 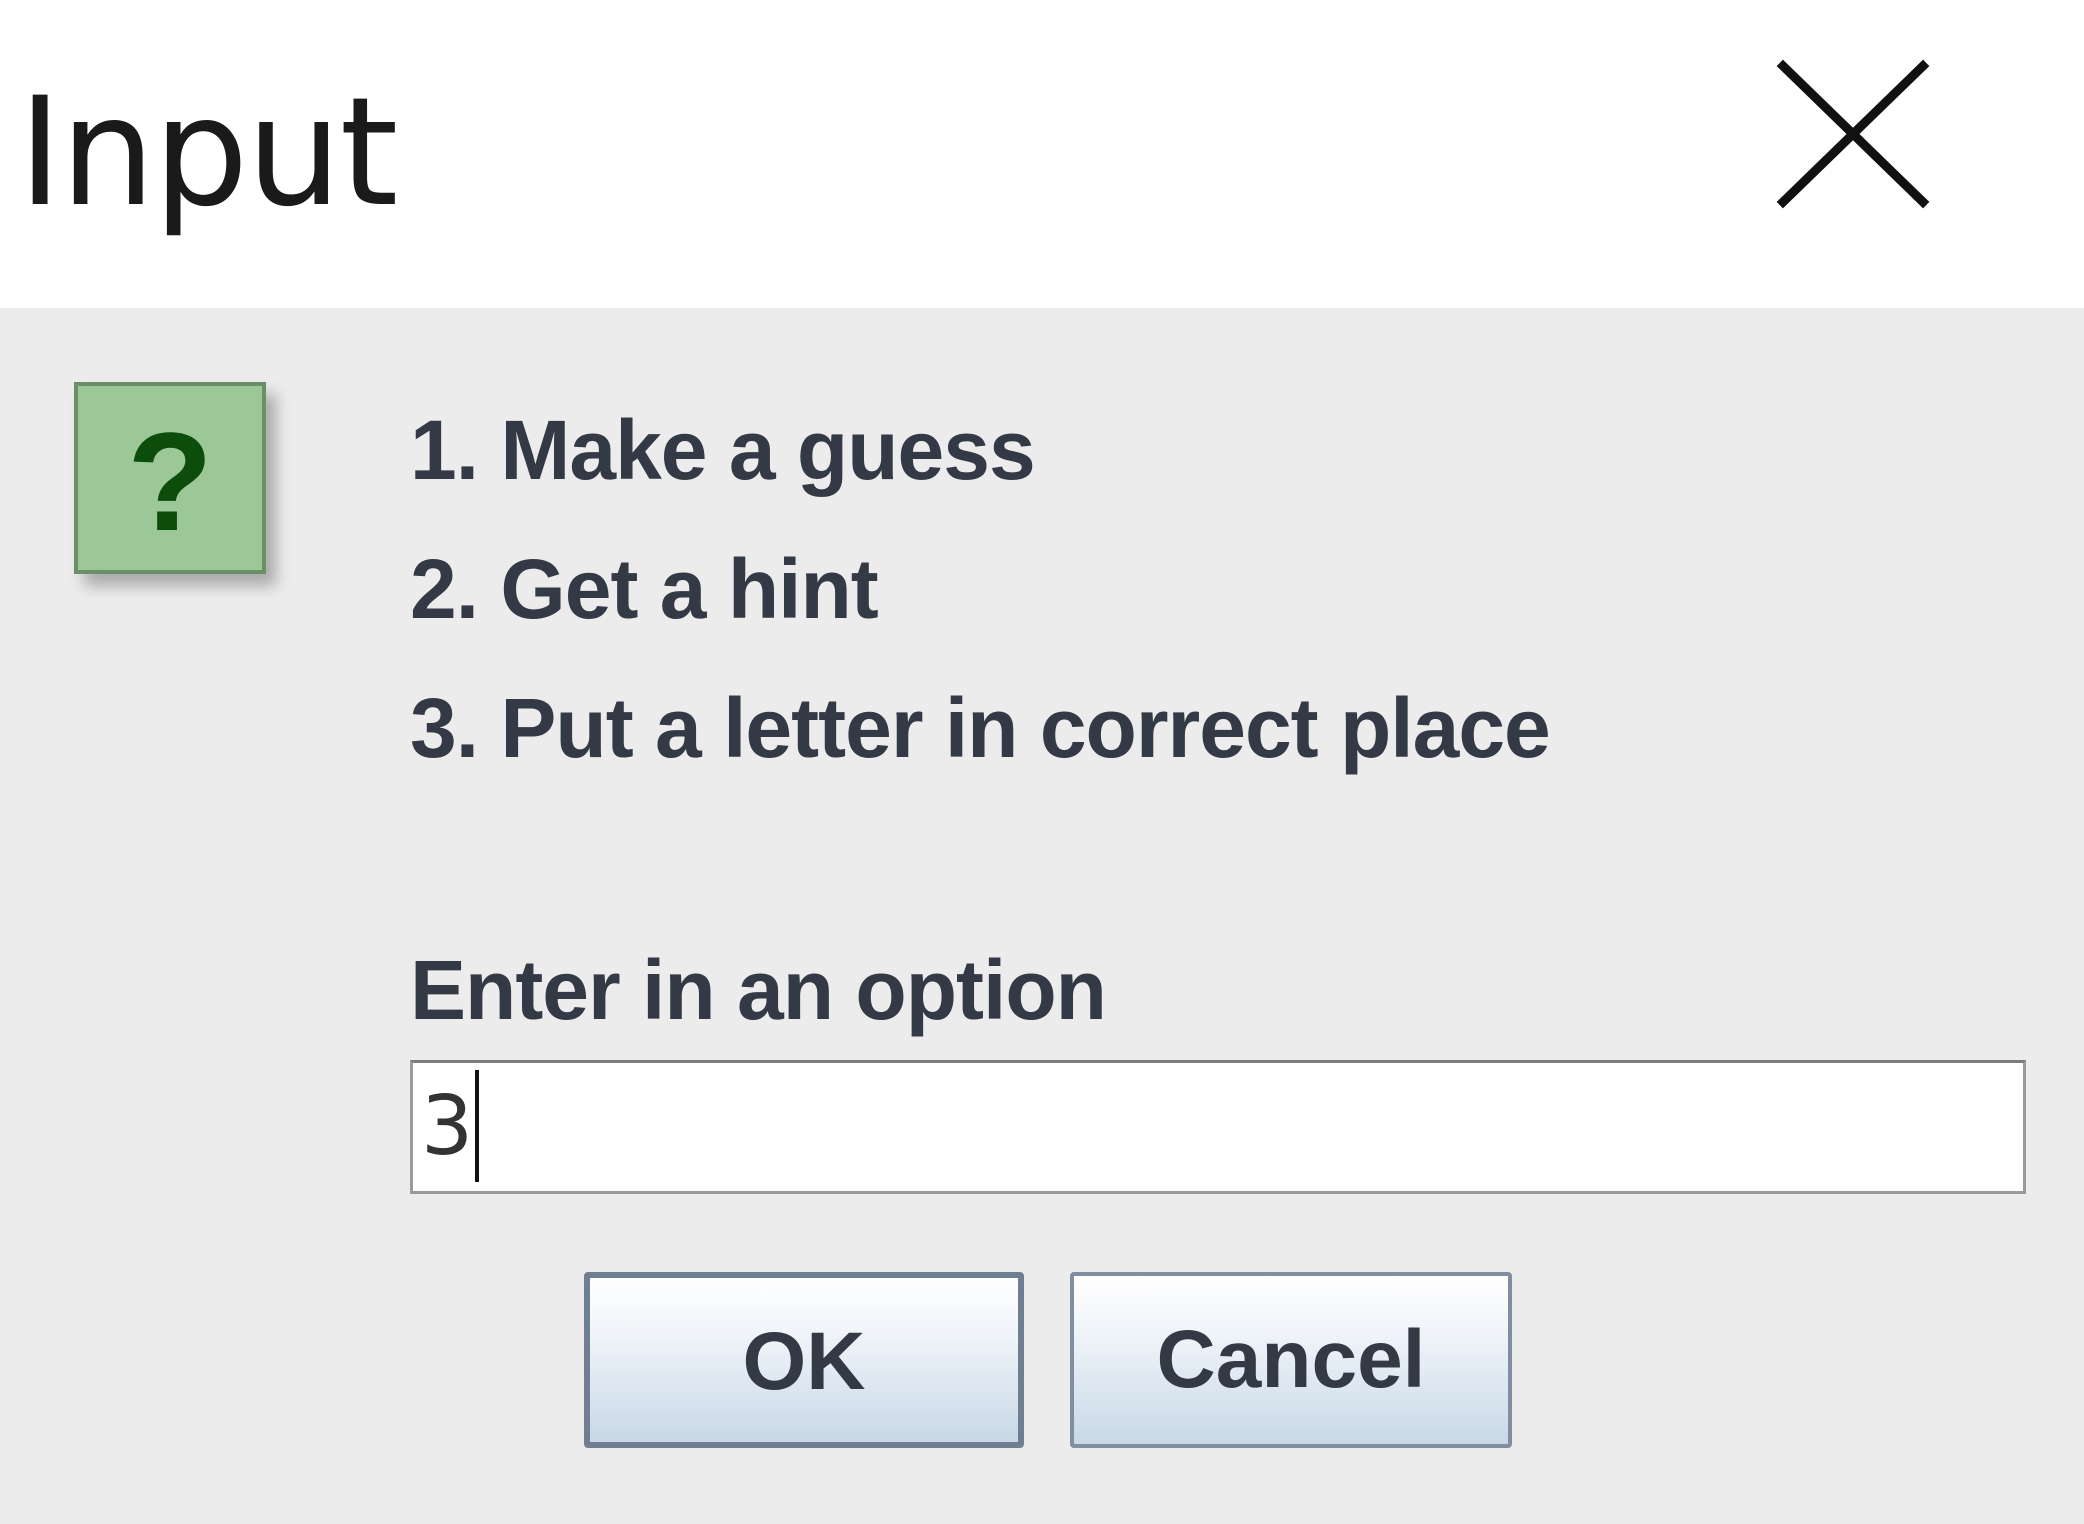 What do you see at coordinates (804, 1360) in the screenshot?
I see `ok-button: OK` at bounding box center [804, 1360].